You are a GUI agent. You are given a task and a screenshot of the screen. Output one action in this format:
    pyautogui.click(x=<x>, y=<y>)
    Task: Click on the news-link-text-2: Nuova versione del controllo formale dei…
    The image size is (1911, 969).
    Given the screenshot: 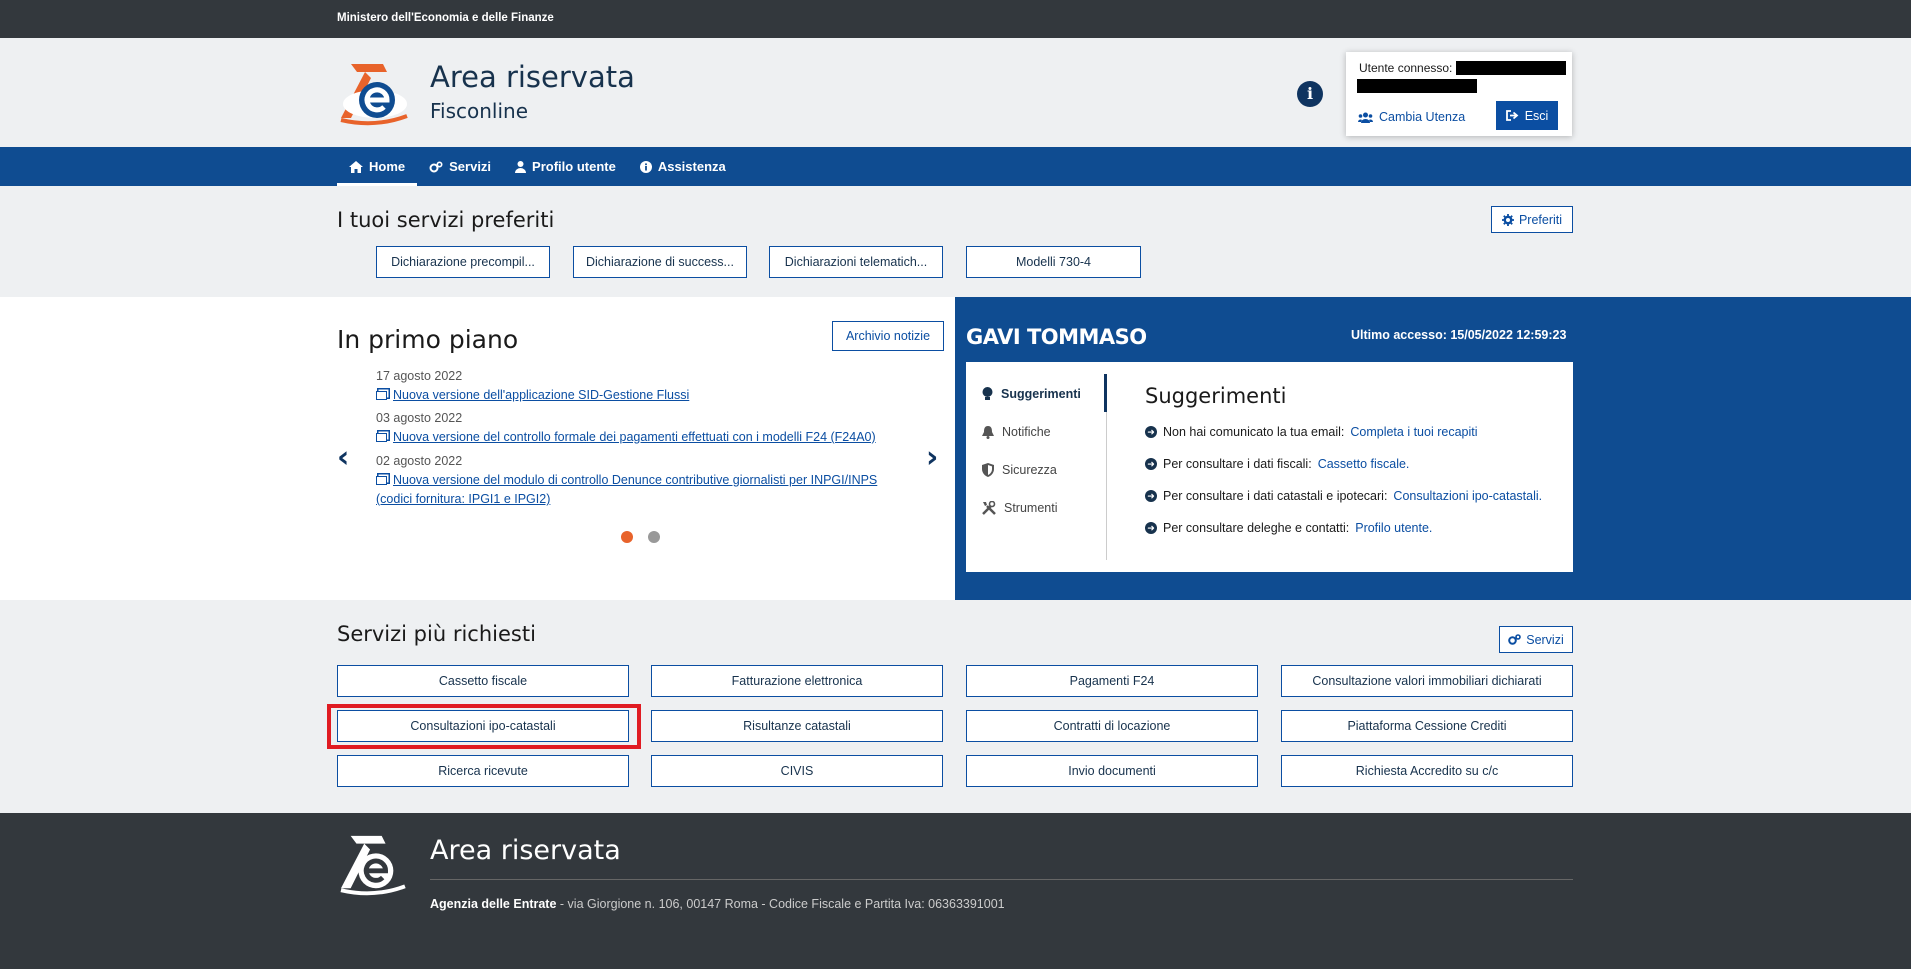 What is the action you would take?
    pyautogui.click(x=634, y=437)
    